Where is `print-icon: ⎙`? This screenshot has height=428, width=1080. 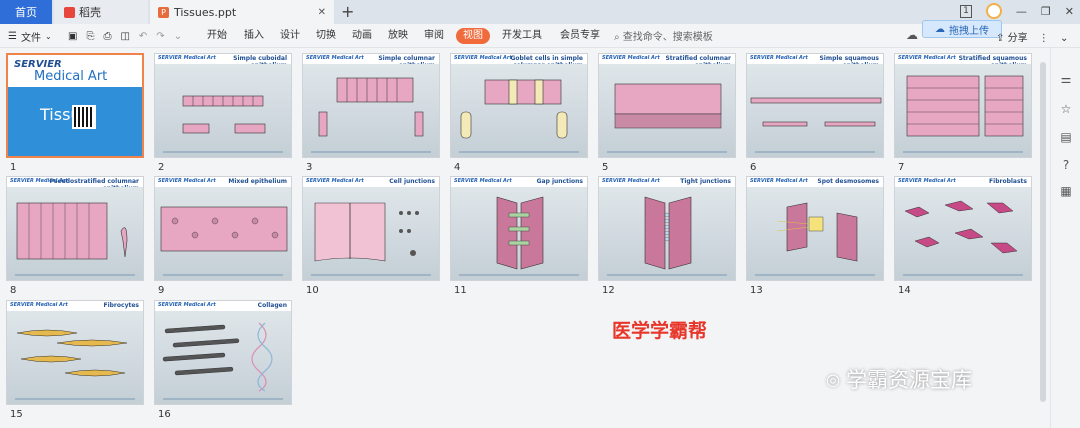 print-icon: ⎙ is located at coordinates (107, 36).